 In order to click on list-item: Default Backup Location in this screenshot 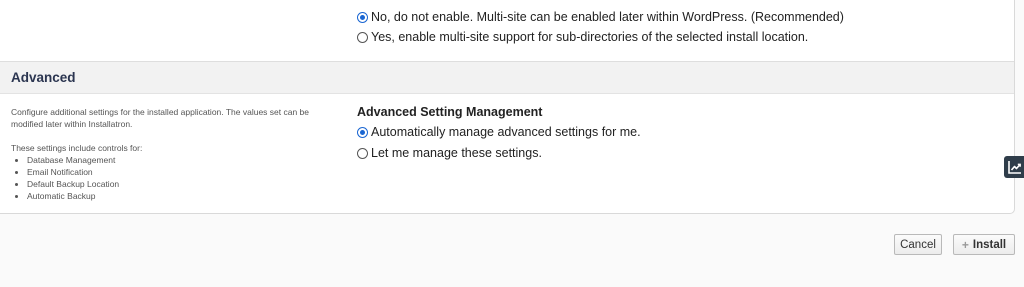, I will do `click(181, 184)`.